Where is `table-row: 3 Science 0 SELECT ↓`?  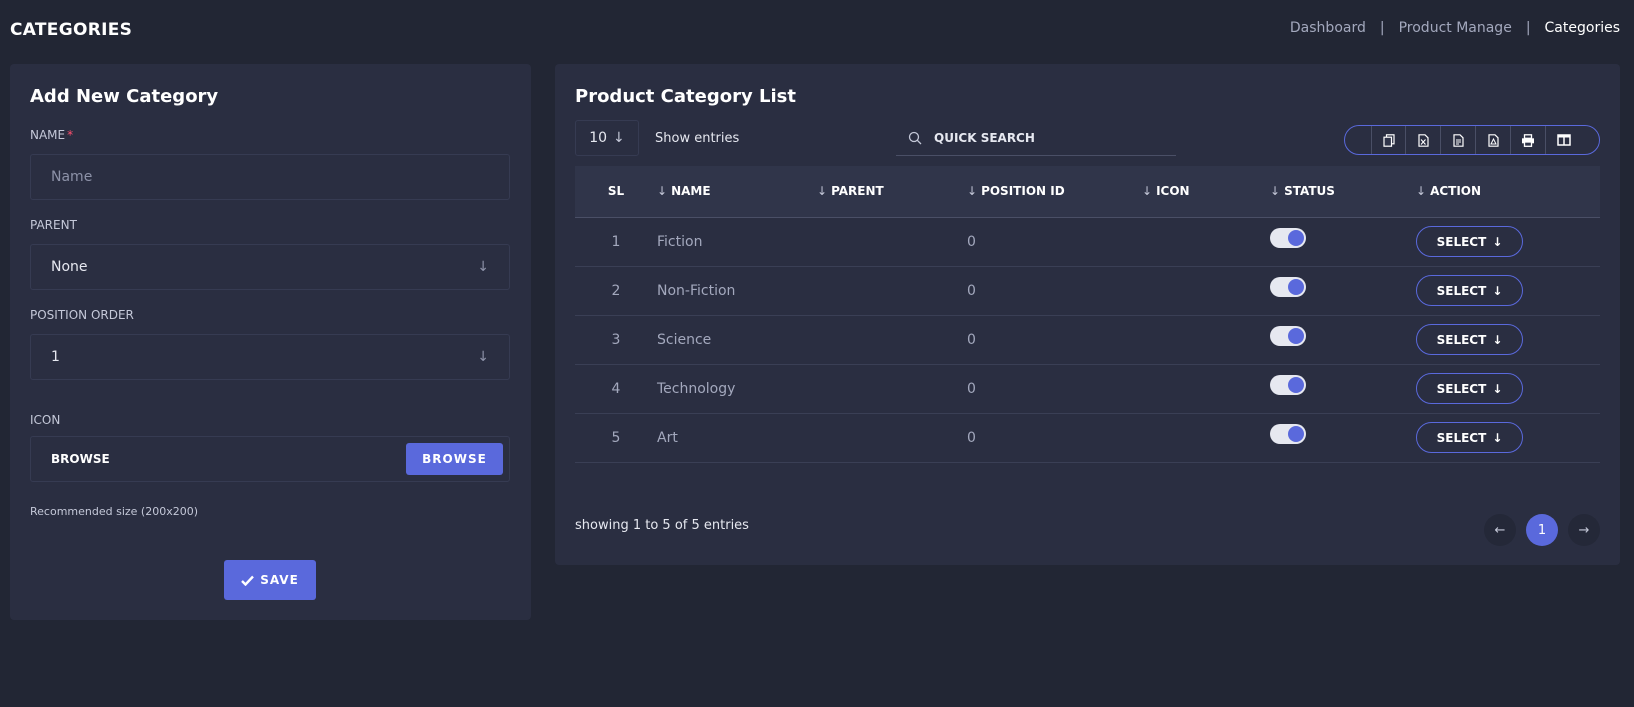
table-row: 3 Science 0 SELECT ↓ is located at coordinates (1087, 339).